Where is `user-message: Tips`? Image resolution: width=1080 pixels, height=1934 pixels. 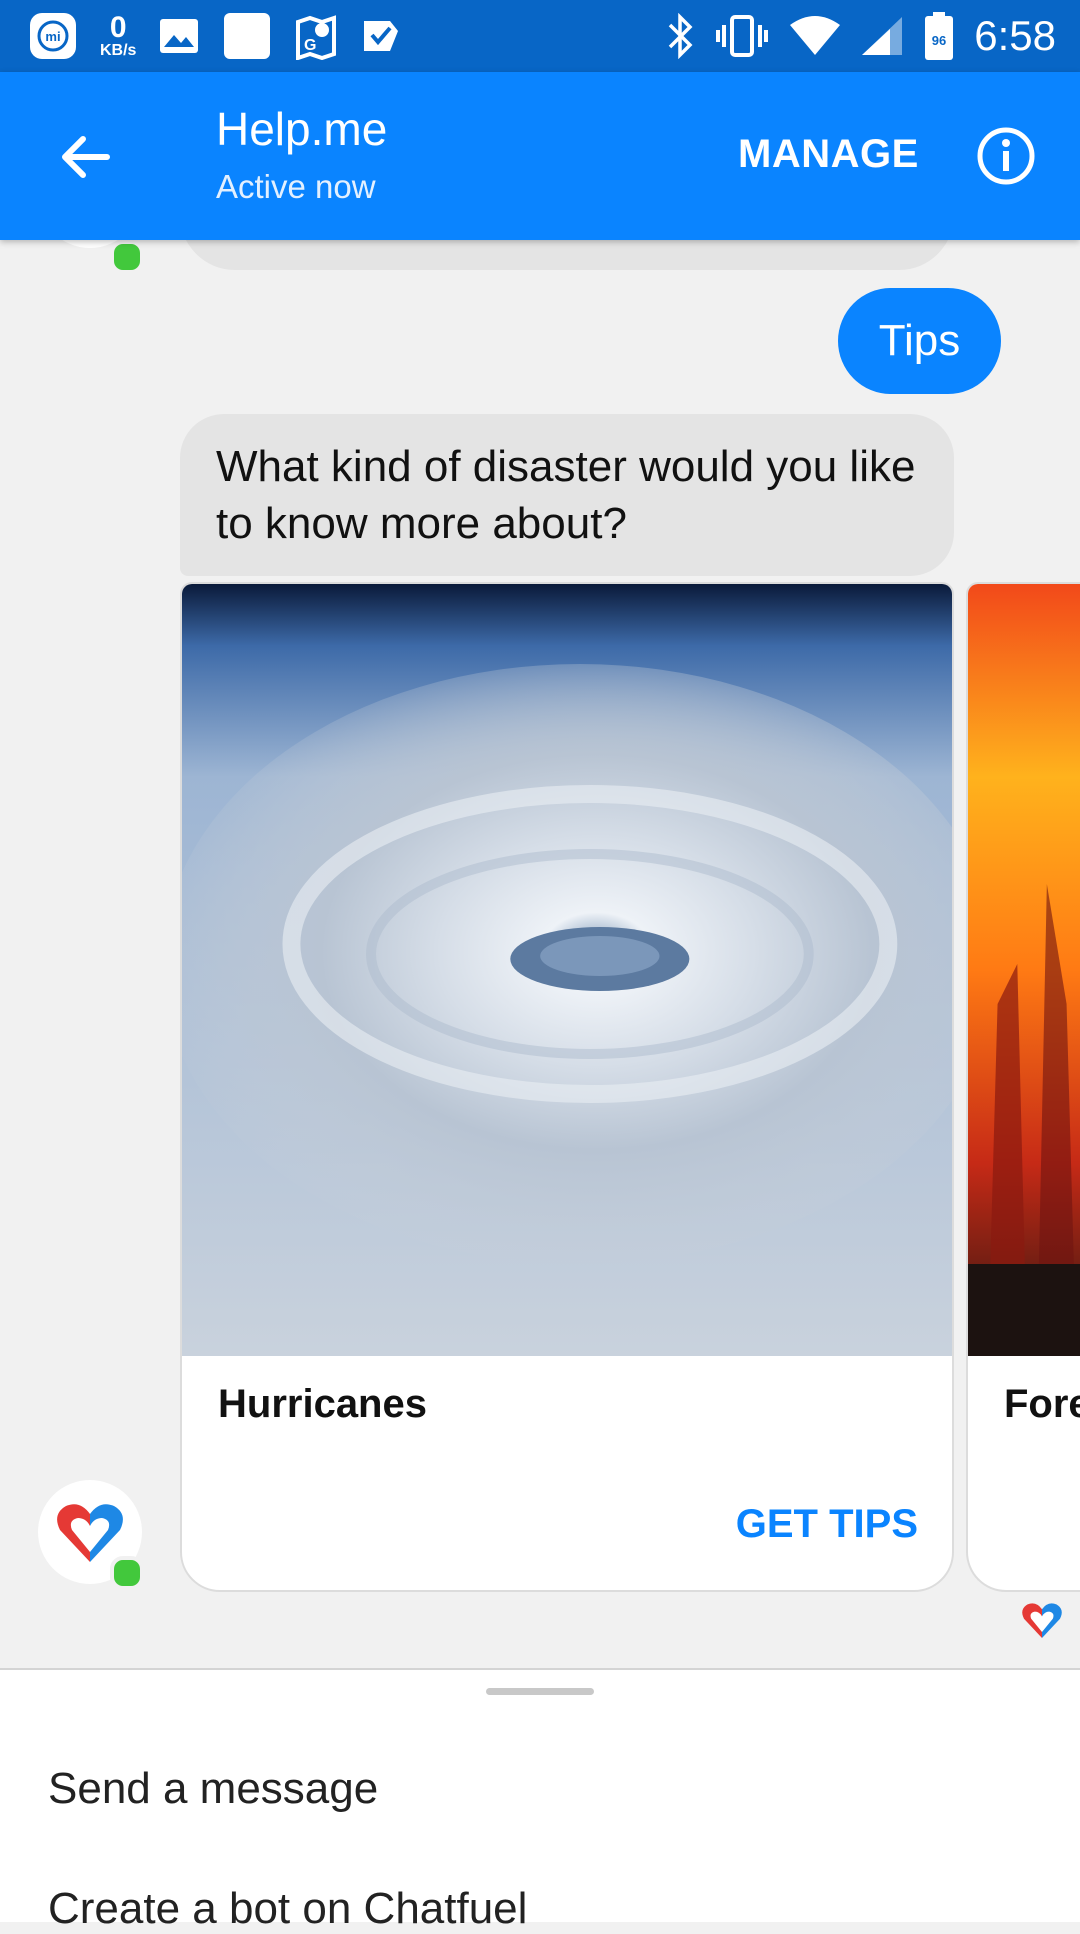 user-message: Tips is located at coordinates (919, 341).